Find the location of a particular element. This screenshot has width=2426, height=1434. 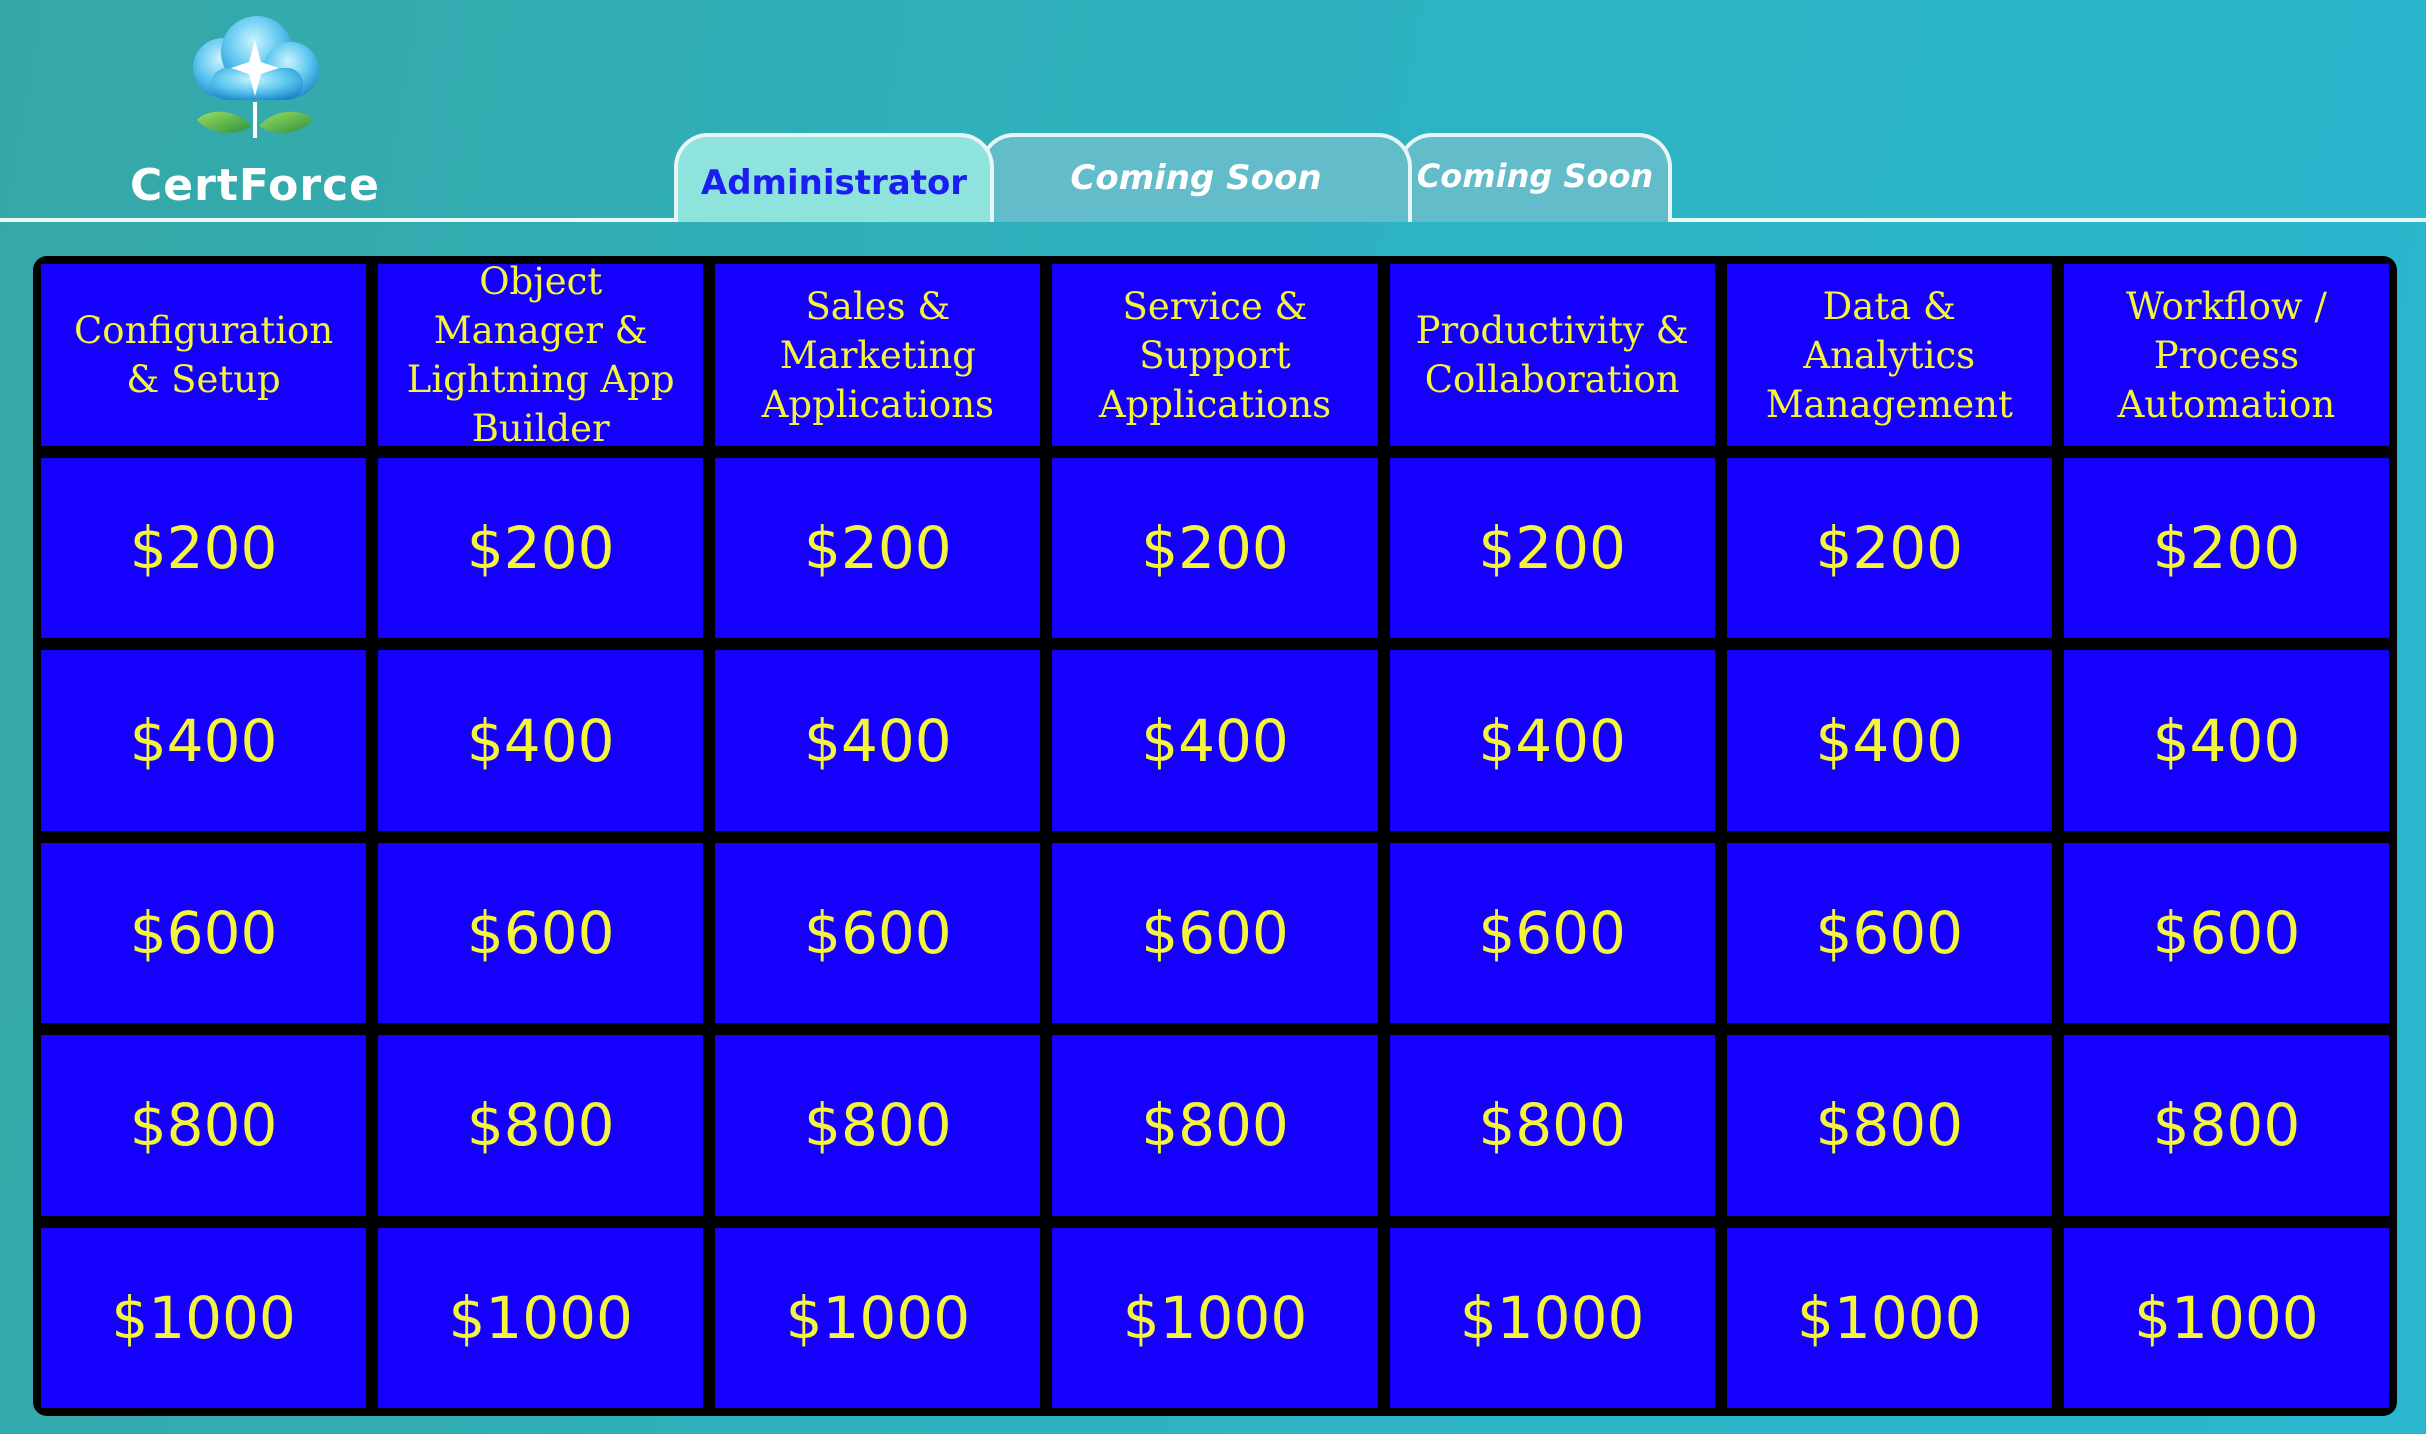

tab-label: Administrator is located at coordinates (834, 182).